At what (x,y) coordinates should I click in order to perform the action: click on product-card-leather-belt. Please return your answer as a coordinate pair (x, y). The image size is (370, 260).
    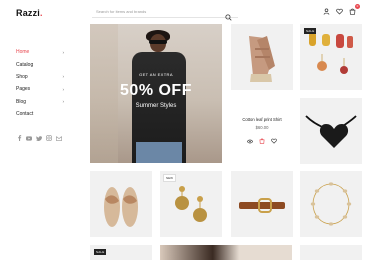
    Looking at the image, I should click on (262, 204).